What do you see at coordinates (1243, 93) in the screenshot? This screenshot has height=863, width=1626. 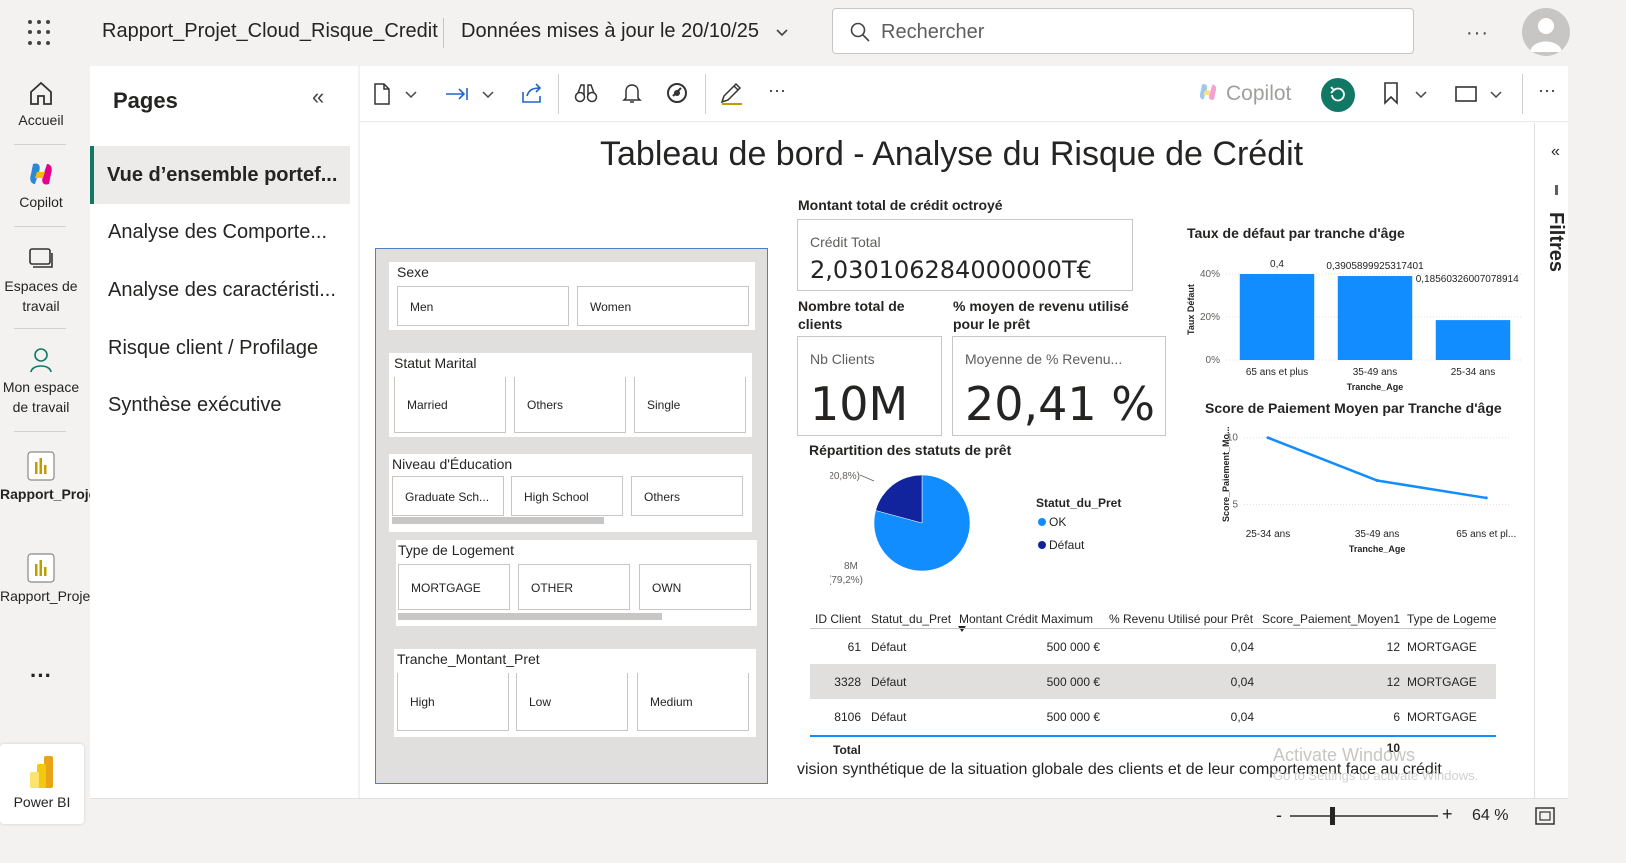 I see `copilot-button: Copilot` at bounding box center [1243, 93].